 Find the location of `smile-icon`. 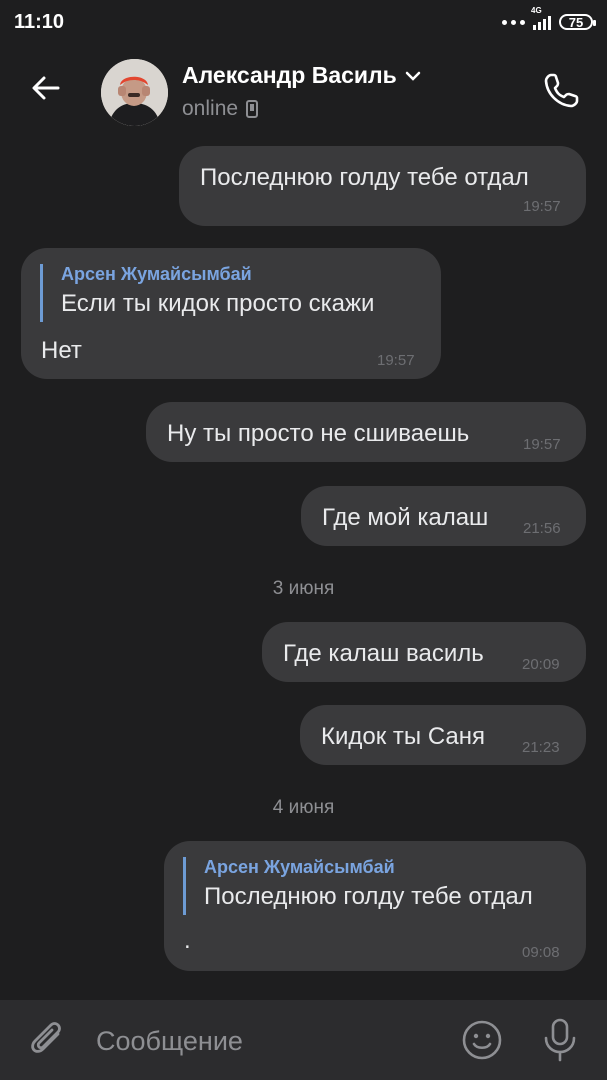

smile-icon is located at coordinates (482, 1040).